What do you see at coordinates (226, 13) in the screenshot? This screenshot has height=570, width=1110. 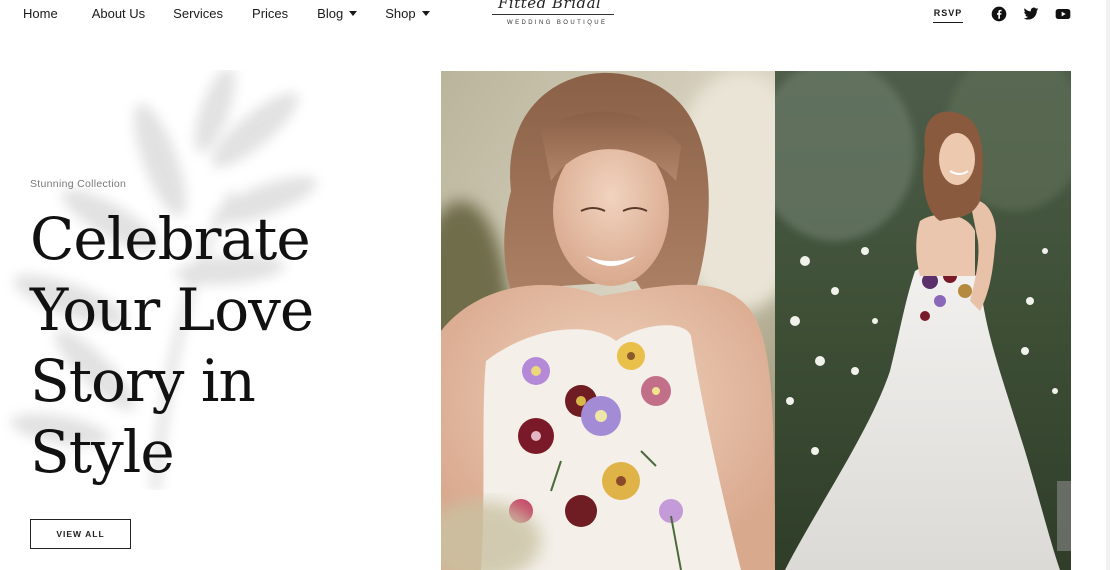 I see `main-menu: Home About Us Services Prices Blog Shop` at bounding box center [226, 13].